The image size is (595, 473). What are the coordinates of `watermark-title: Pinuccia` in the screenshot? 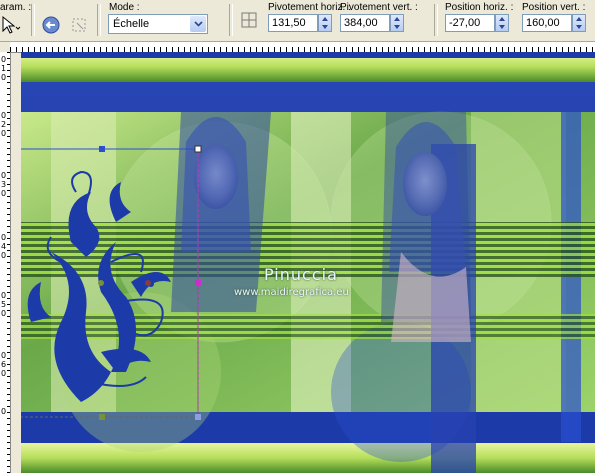 It's located at (301, 274).